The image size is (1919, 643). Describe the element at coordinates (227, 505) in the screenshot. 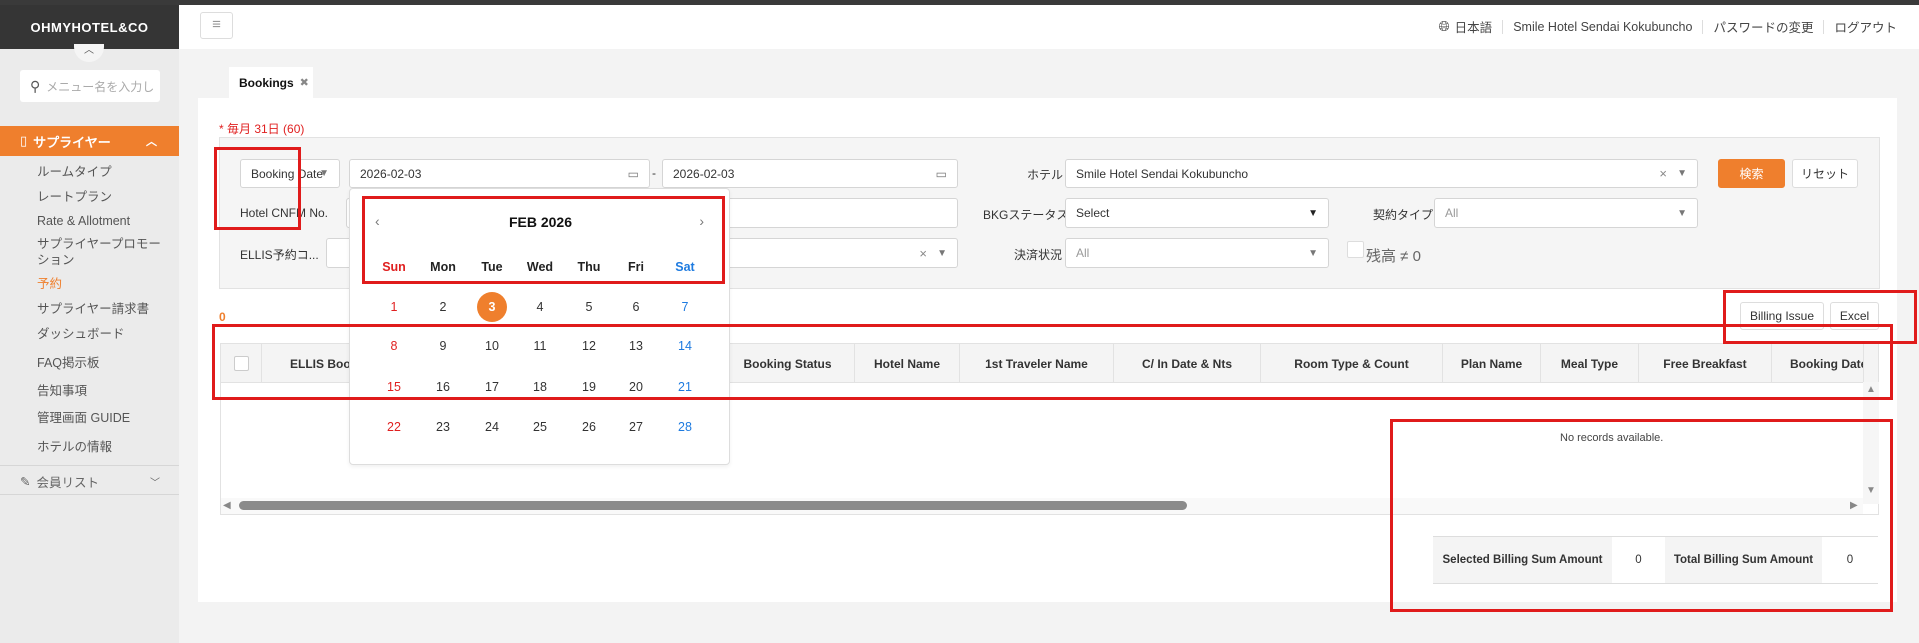

I see `scroll-left-icon: ◀` at that location.